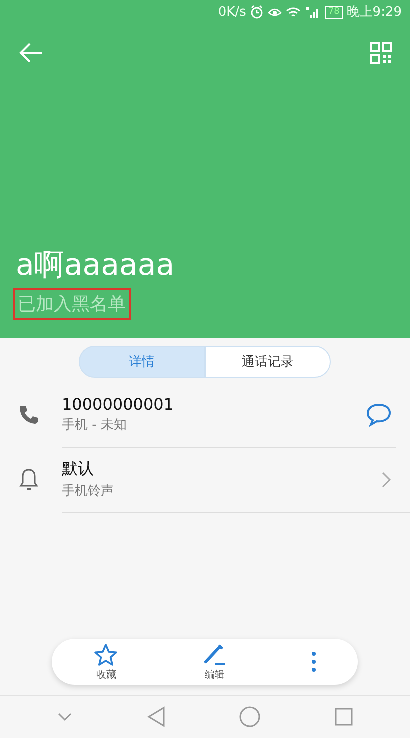 This screenshot has height=738, width=410. I want to click on bell-icon, so click(29, 480).